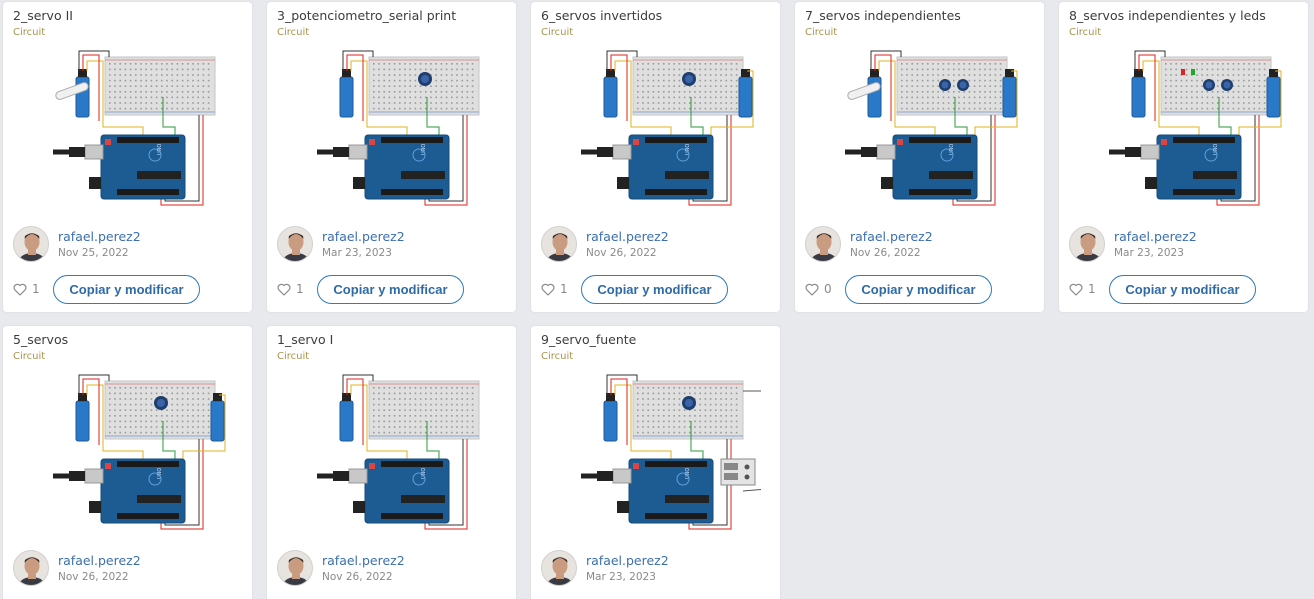 The image size is (1314, 599). Describe the element at coordinates (305, 339) in the screenshot. I see `card-title: 1_servo I` at that location.